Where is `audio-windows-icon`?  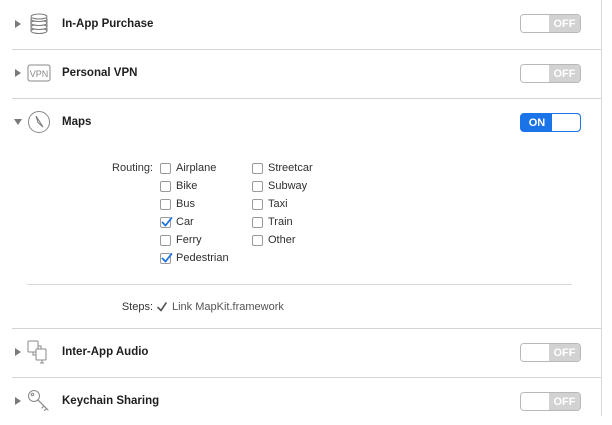
audio-windows-icon is located at coordinates (39, 352).